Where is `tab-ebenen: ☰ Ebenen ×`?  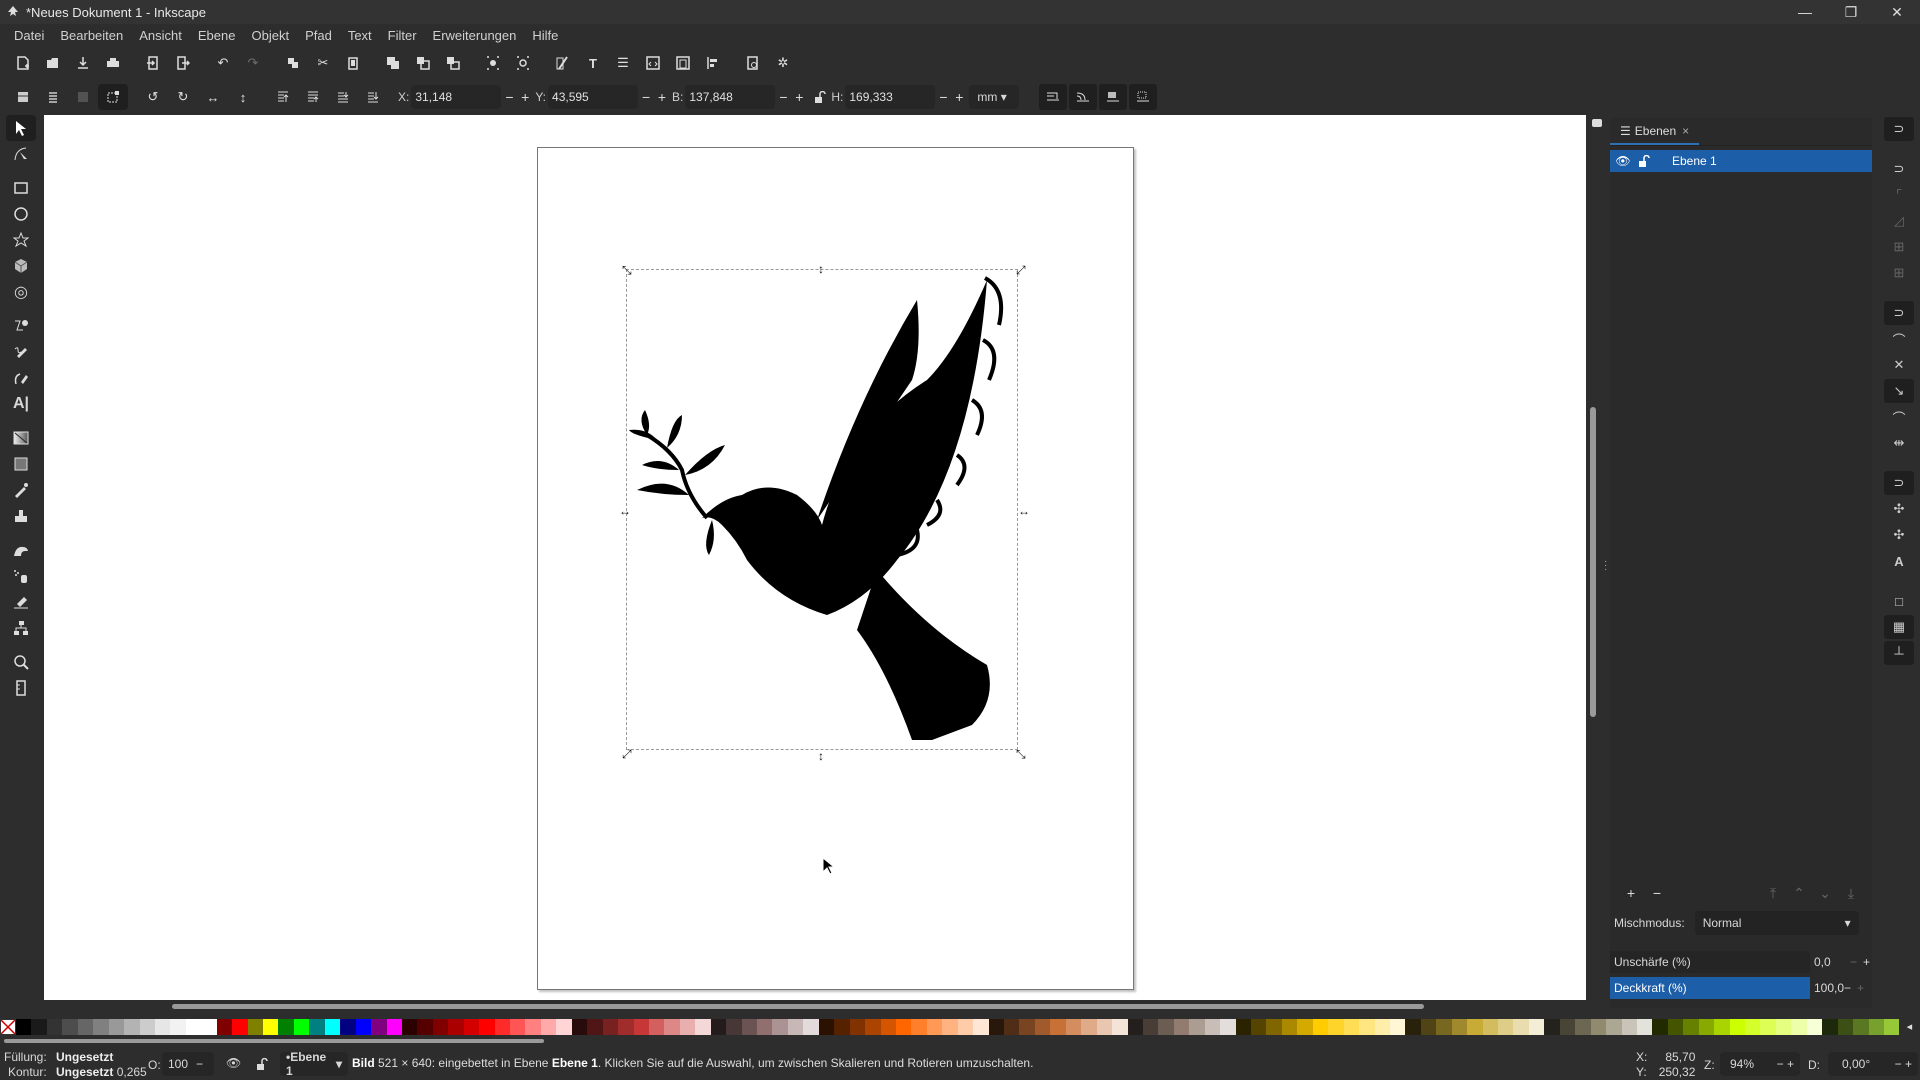
tab-ebenen: ☰ Ebenen × is located at coordinates (1655, 132).